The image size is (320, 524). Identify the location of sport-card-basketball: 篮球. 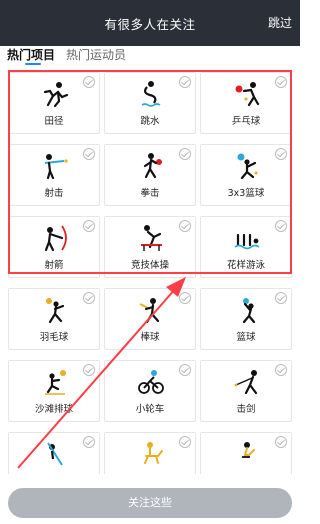
(246, 319).